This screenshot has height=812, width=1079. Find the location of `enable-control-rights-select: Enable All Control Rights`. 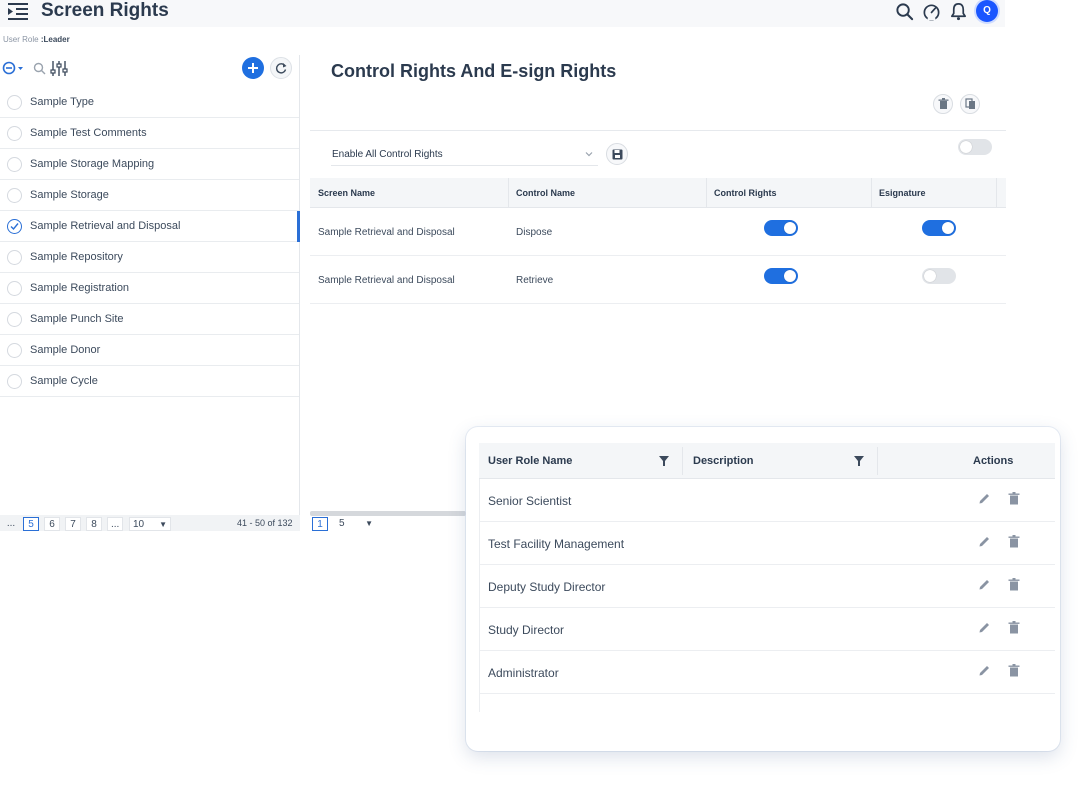

enable-control-rights-select: Enable All Control Rights is located at coordinates (464, 157).